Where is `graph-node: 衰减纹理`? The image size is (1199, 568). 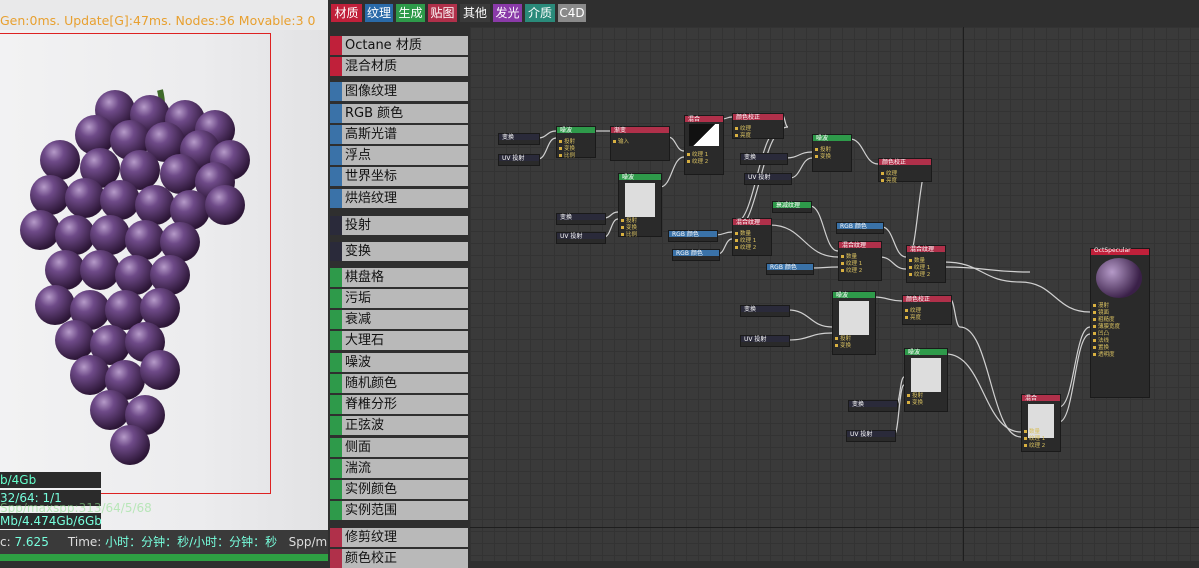
graph-node: 衰减纹理 is located at coordinates (792, 207).